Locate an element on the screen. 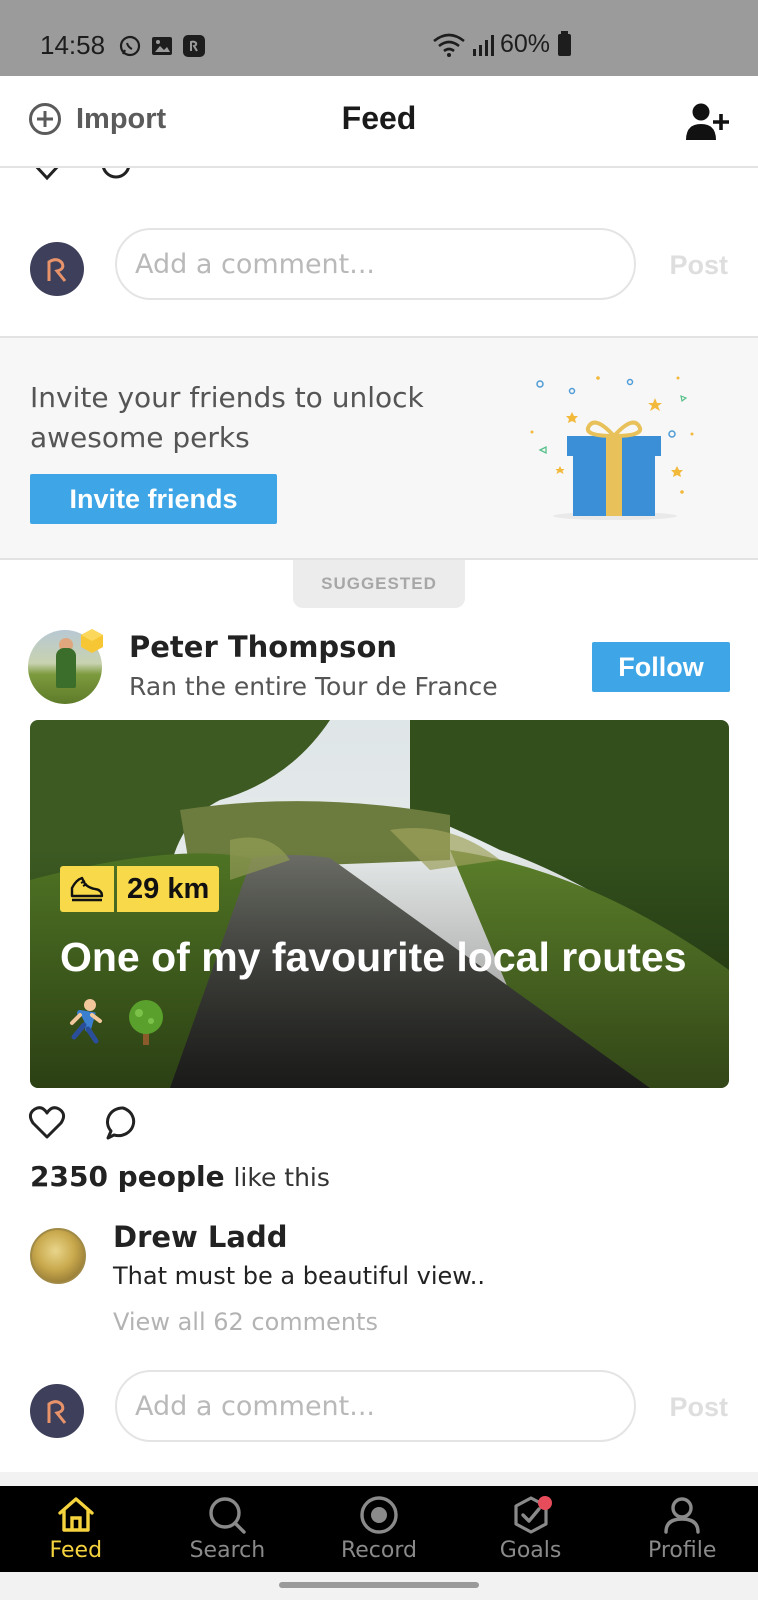  comment-row-top: Post is located at coordinates (379, 268).